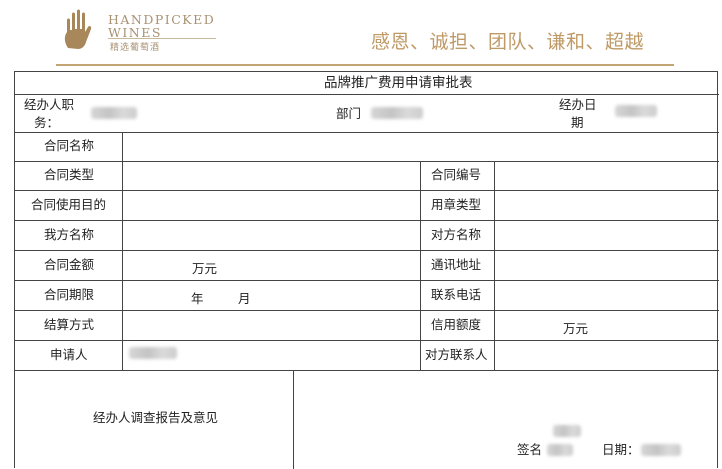  I want to click on contract-number-label: 合同编号, so click(456, 174).